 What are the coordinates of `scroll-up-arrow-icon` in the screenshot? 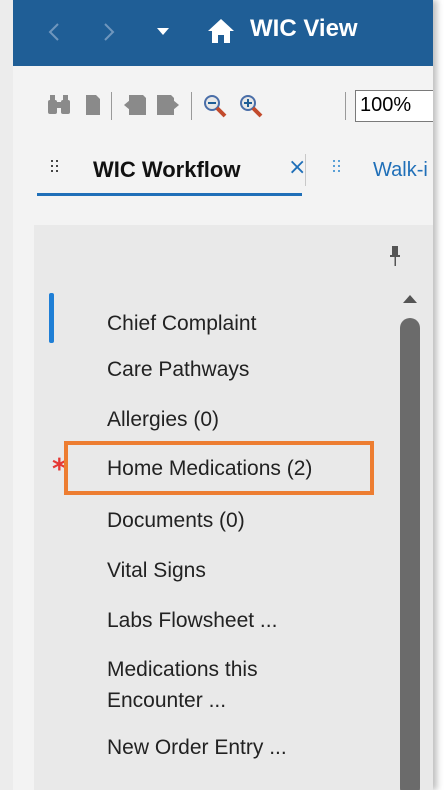 It's located at (410, 299).